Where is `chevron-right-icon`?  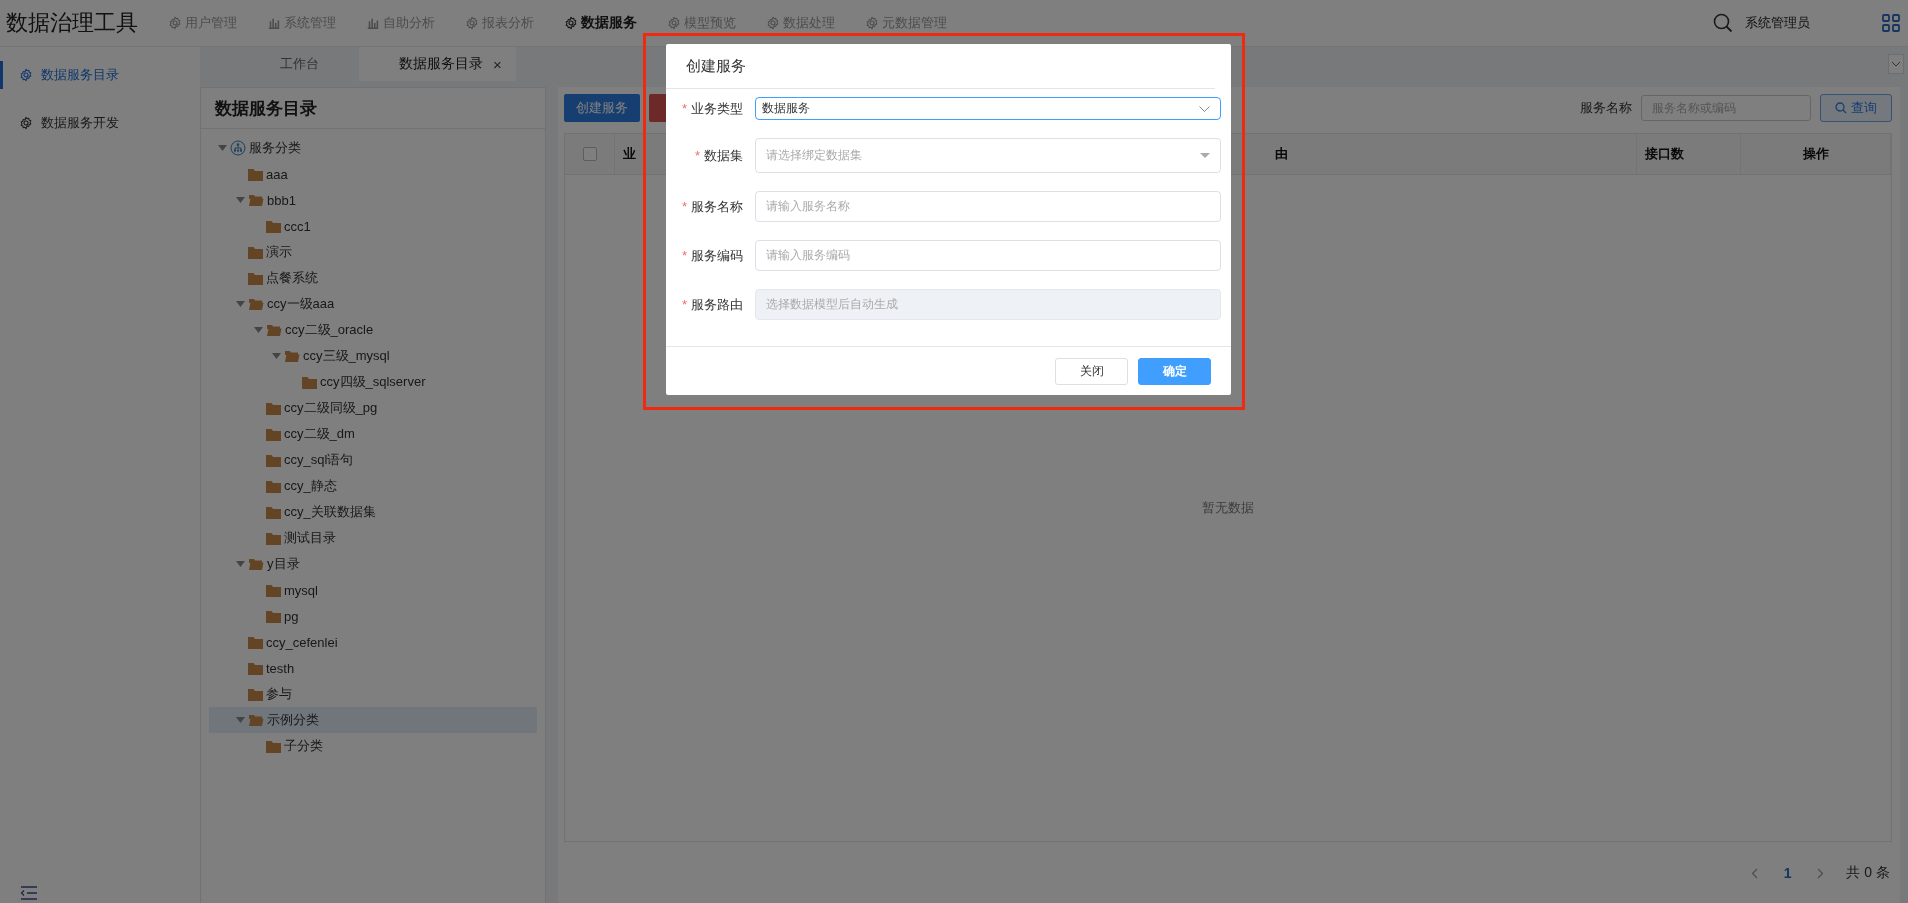
chevron-right-icon is located at coordinates (1821, 873).